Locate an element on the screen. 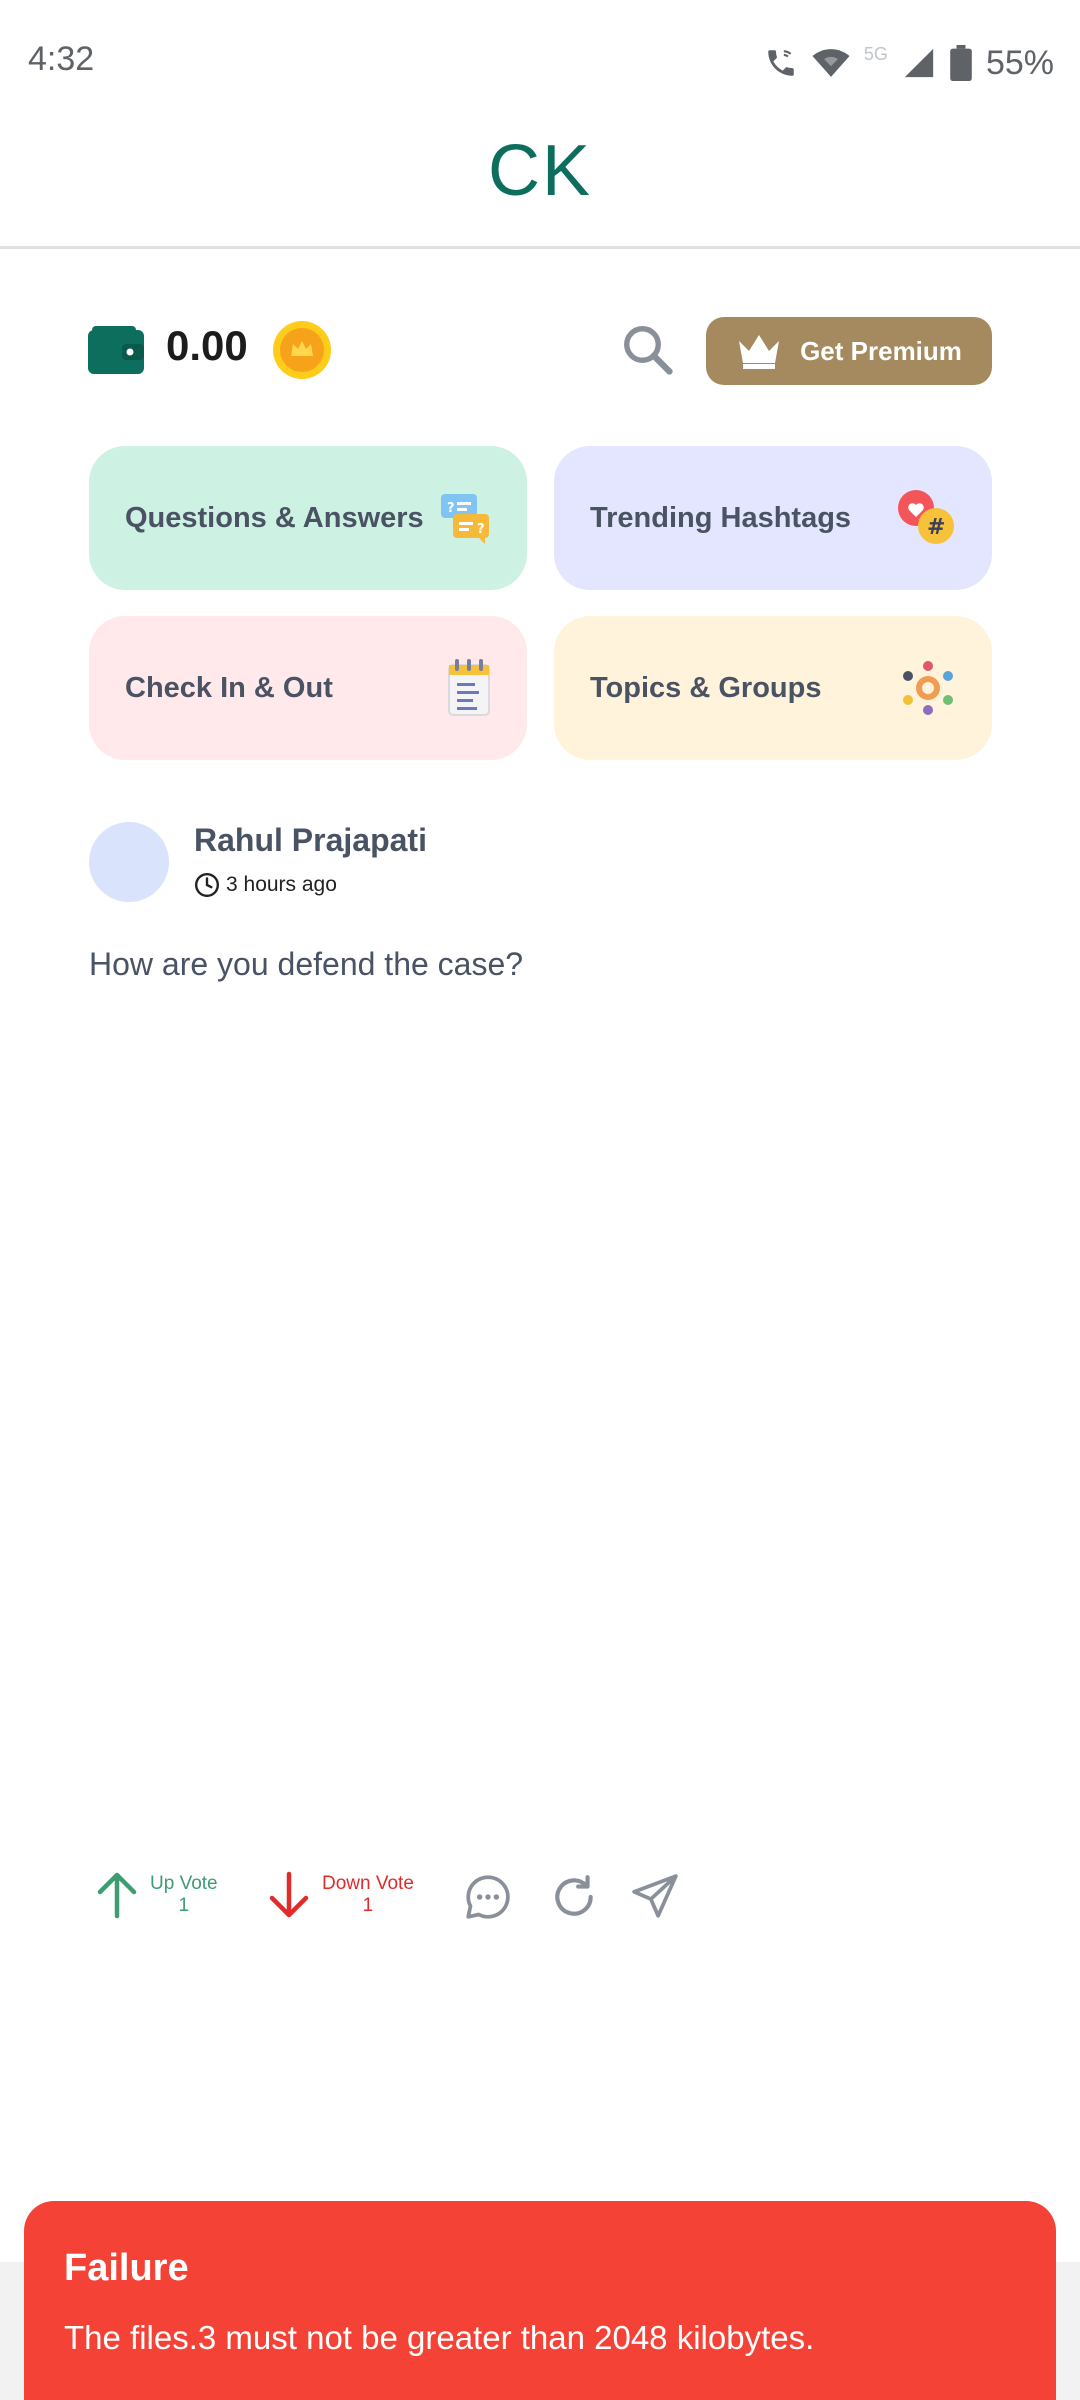 The width and height of the screenshot is (1080, 2400). network-type-label: 5G is located at coordinates (875, 54).